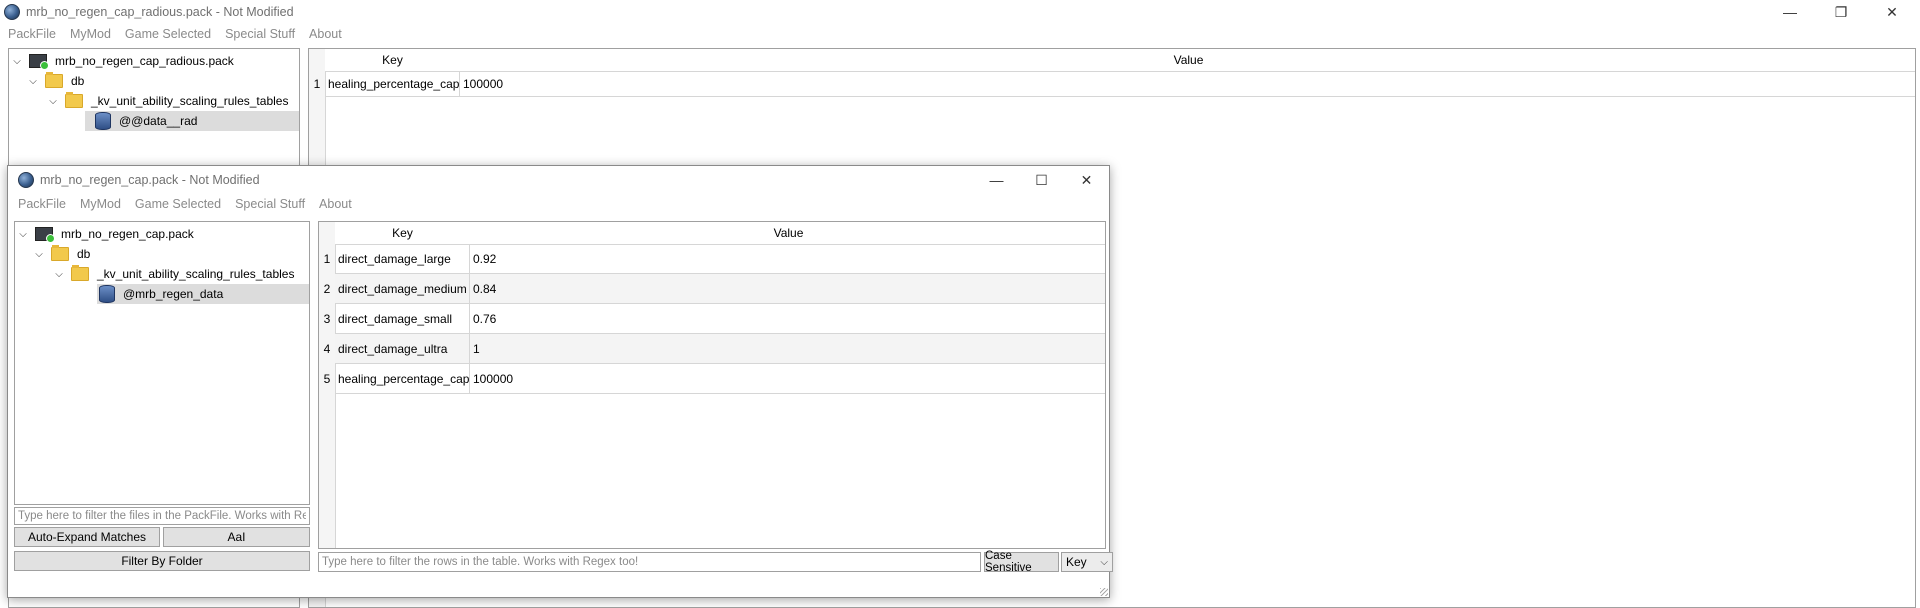 This screenshot has height=608, width=1920. What do you see at coordinates (127, 234) in the screenshot?
I see `tree-item-label: mrb_no_regen_cap.pack` at bounding box center [127, 234].